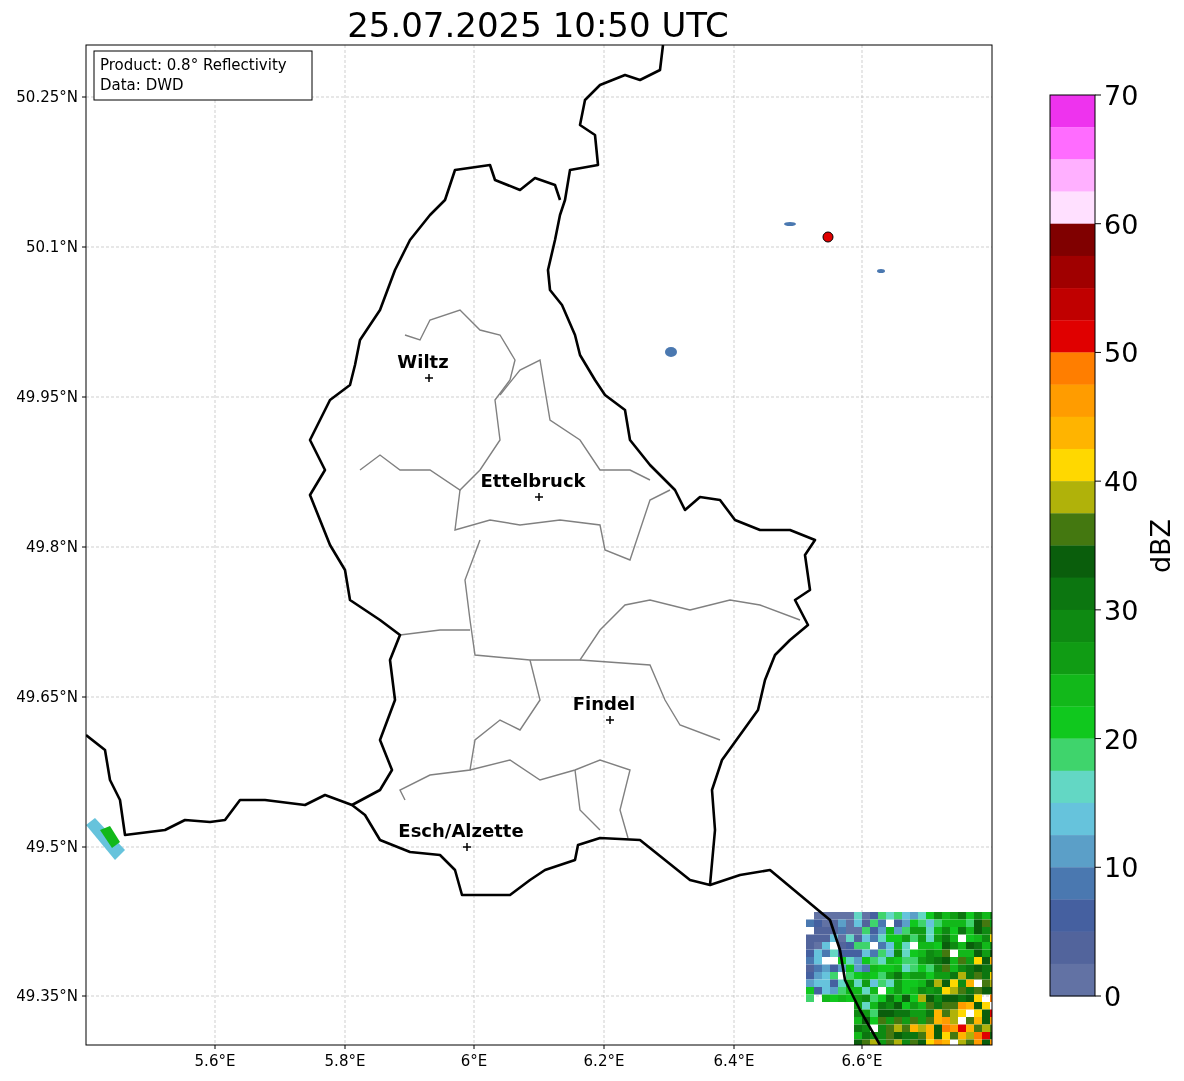  What do you see at coordinates (1121, 95) in the screenshot?
I see `colorbar-tick-label: 70` at bounding box center [1121, 95].